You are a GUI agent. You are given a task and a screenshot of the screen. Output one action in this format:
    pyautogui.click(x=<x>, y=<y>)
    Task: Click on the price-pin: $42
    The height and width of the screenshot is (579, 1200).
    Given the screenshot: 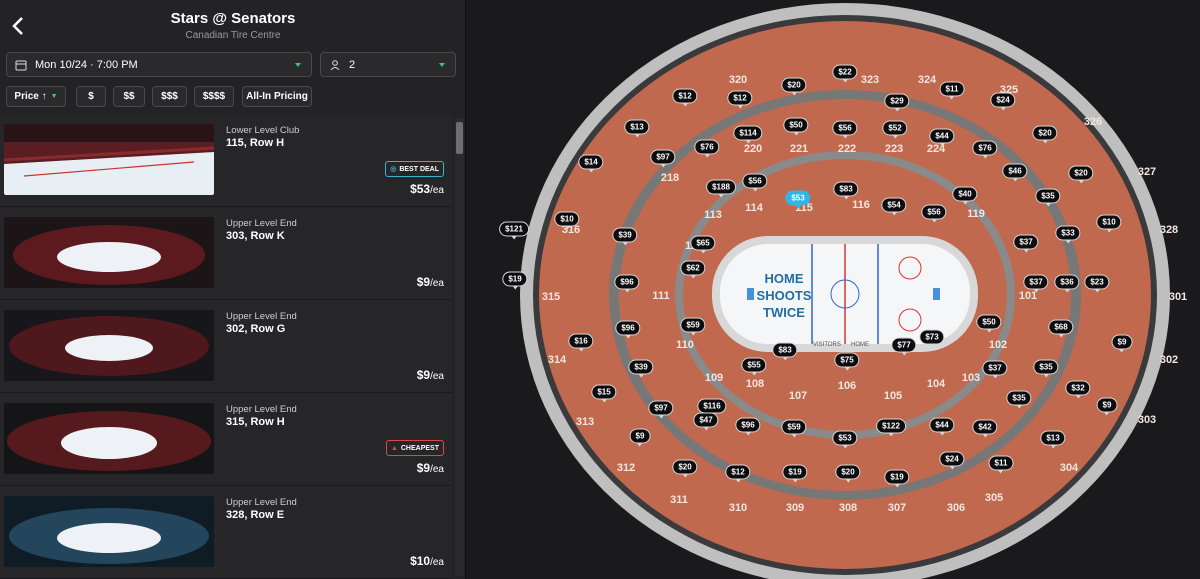 What is the action you would take?
    pyautogui.click(x=985, y=428)
    